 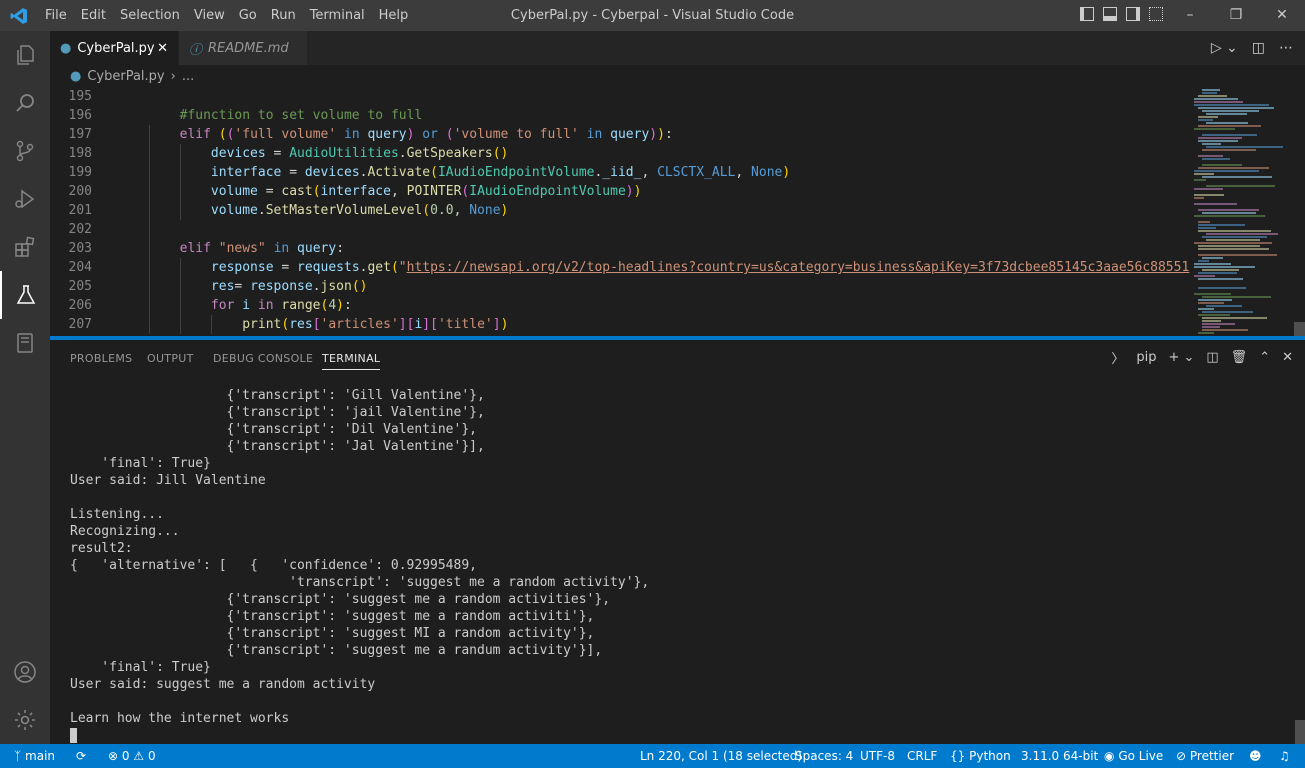 What do you see at coordinates (394, 15) in the screenshot?
I see `menu-help: Help` at bounding box center [394, 15].